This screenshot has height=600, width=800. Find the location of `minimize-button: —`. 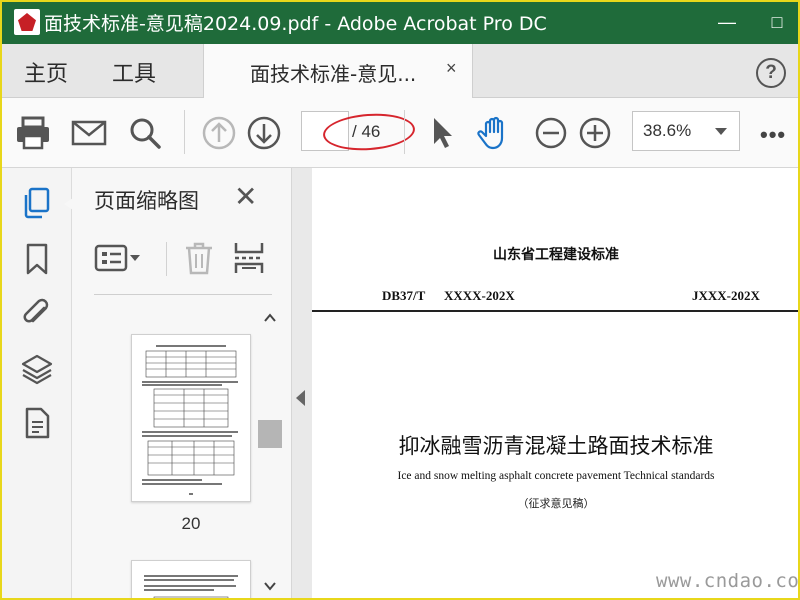

minimize-button: — is located at coordinates (727, 22).